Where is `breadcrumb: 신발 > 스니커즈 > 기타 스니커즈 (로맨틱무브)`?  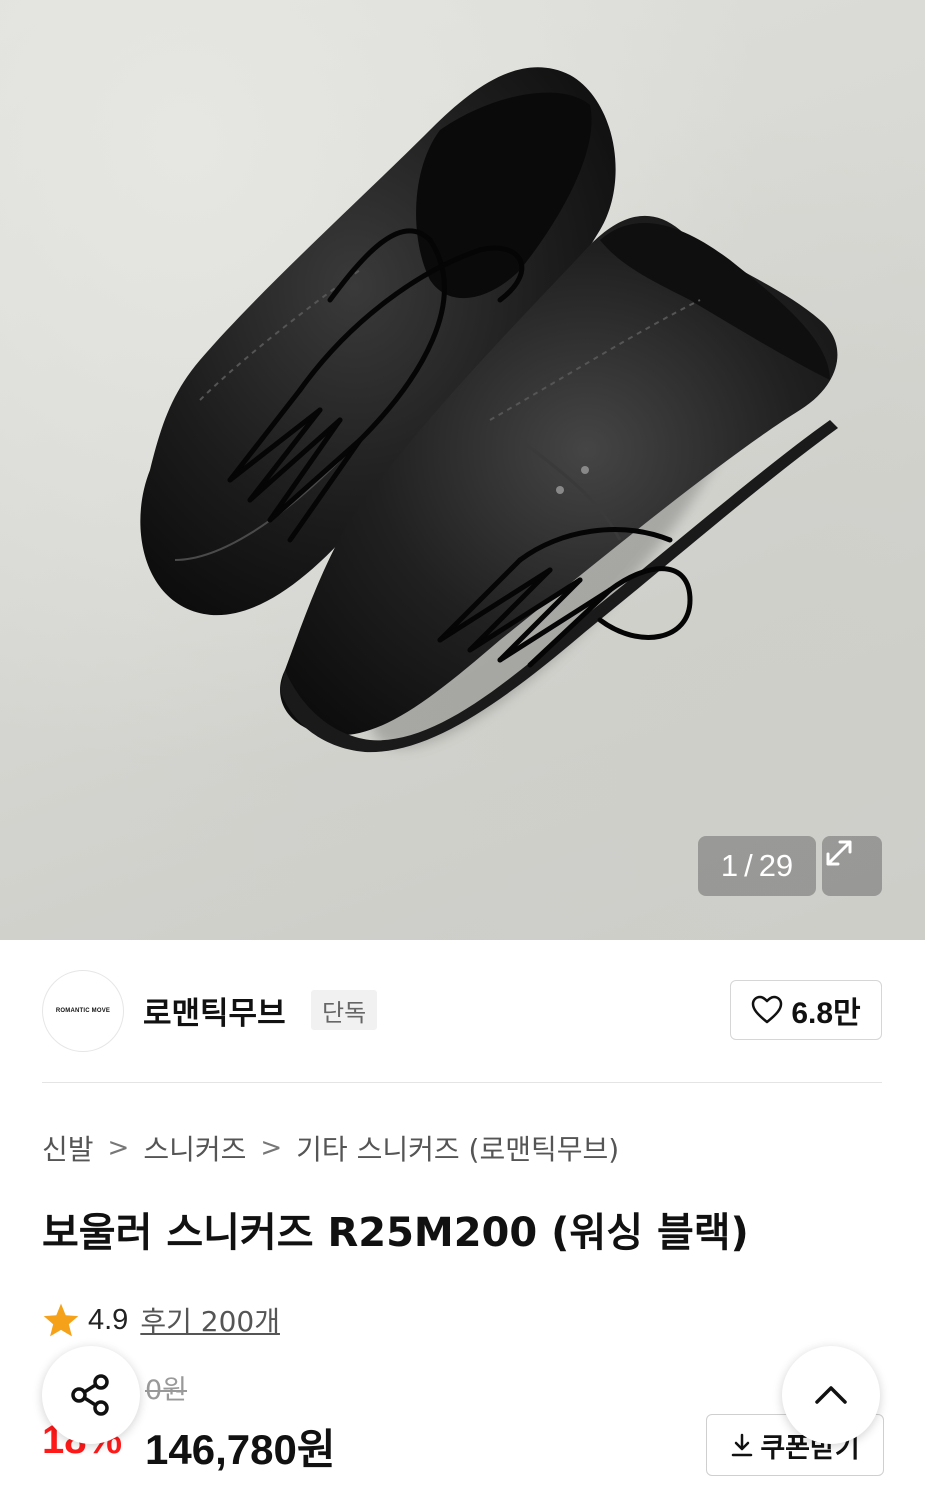 breadcrumb: 신발 > 스니커즈 > 기타 스니커즈 (로맨틱무브) is located at coordinates (330, 1148).